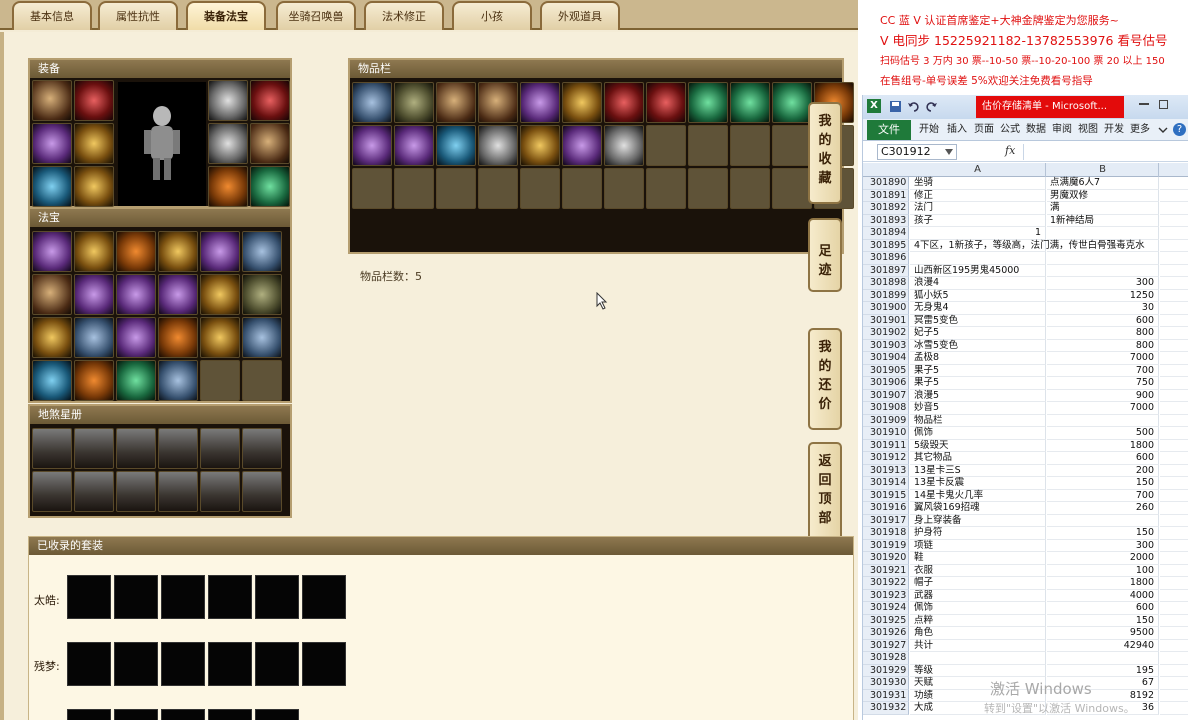 The image size is (1188, 720). I want to click on cell-a: 山西新区195男鬼45000, so click(978, 270).